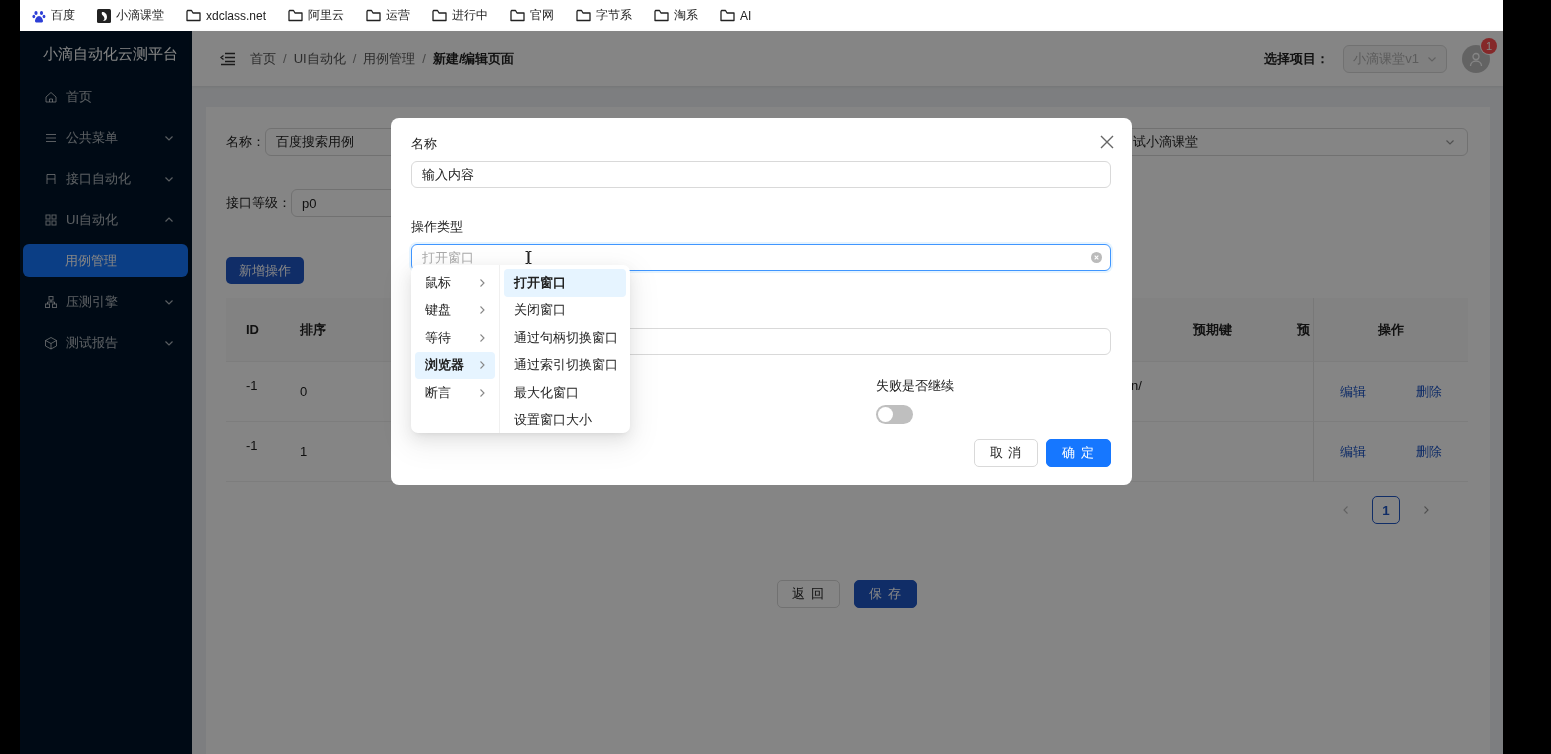 This screenshot has height=754, width=1551. Describe the element at coordinates (528, 257) in the screenshot. I see `text-cursor-icon` at that location.